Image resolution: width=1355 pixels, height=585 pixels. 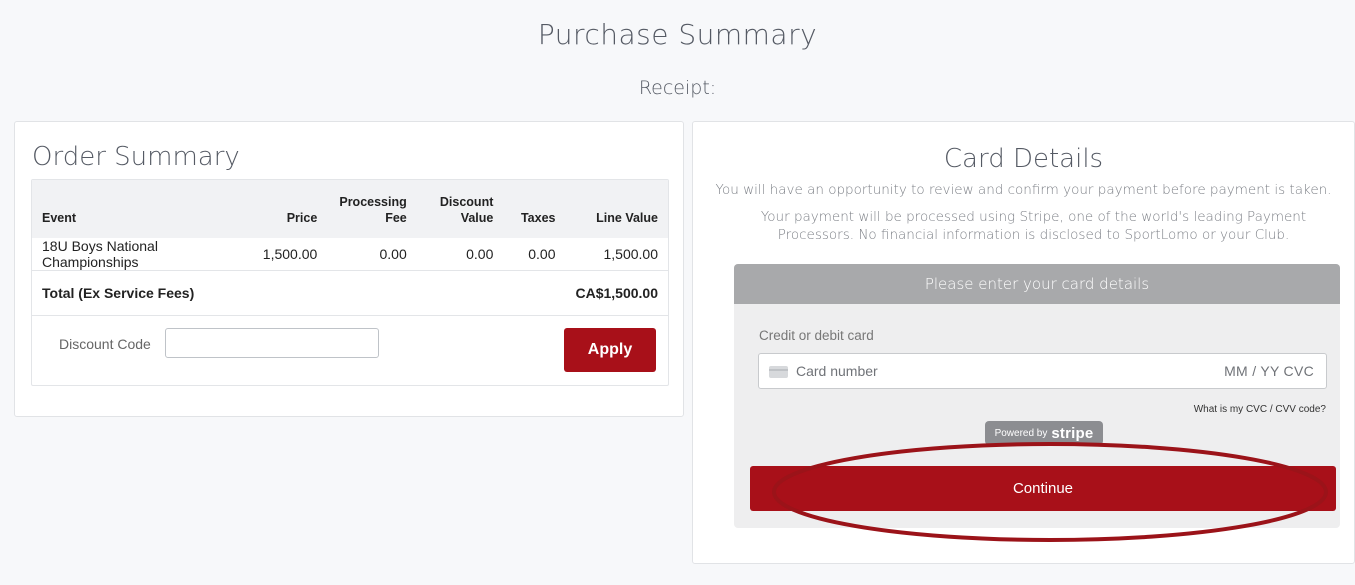 What do you see at coordinates (1043, 488) in the screenshot?
I see `continue-button: Continue` at bounding box center [1043, 488].